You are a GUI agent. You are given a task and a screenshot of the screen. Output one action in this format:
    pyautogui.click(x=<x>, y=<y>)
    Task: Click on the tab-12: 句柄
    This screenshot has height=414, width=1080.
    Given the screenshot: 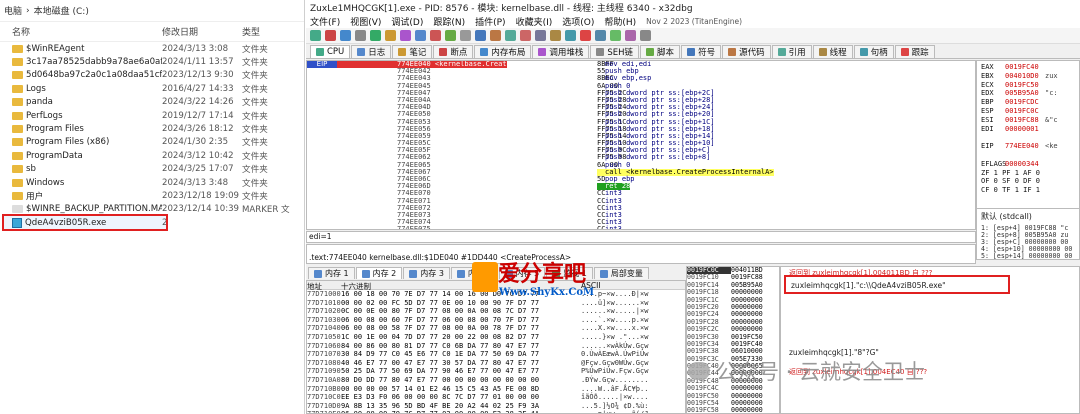 What is the action you would take?
    pyautogui.click(x=873, y=51)
    